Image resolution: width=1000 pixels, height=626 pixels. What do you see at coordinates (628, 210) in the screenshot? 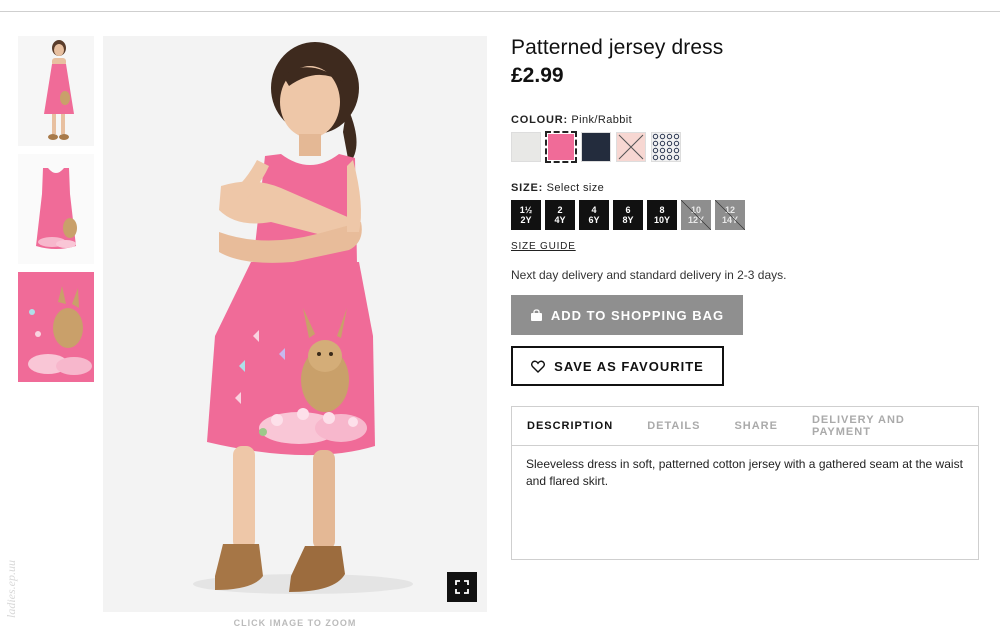
I see `size-top: 6` at bounding box center [628, 210].